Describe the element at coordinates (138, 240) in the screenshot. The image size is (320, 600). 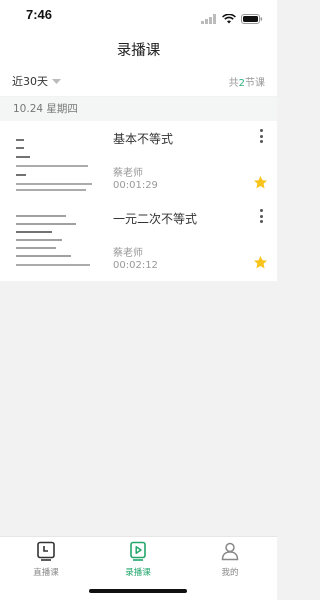
I see `lesson-item: 一元二次不等式 蔡老师 00:02:12` at that location.